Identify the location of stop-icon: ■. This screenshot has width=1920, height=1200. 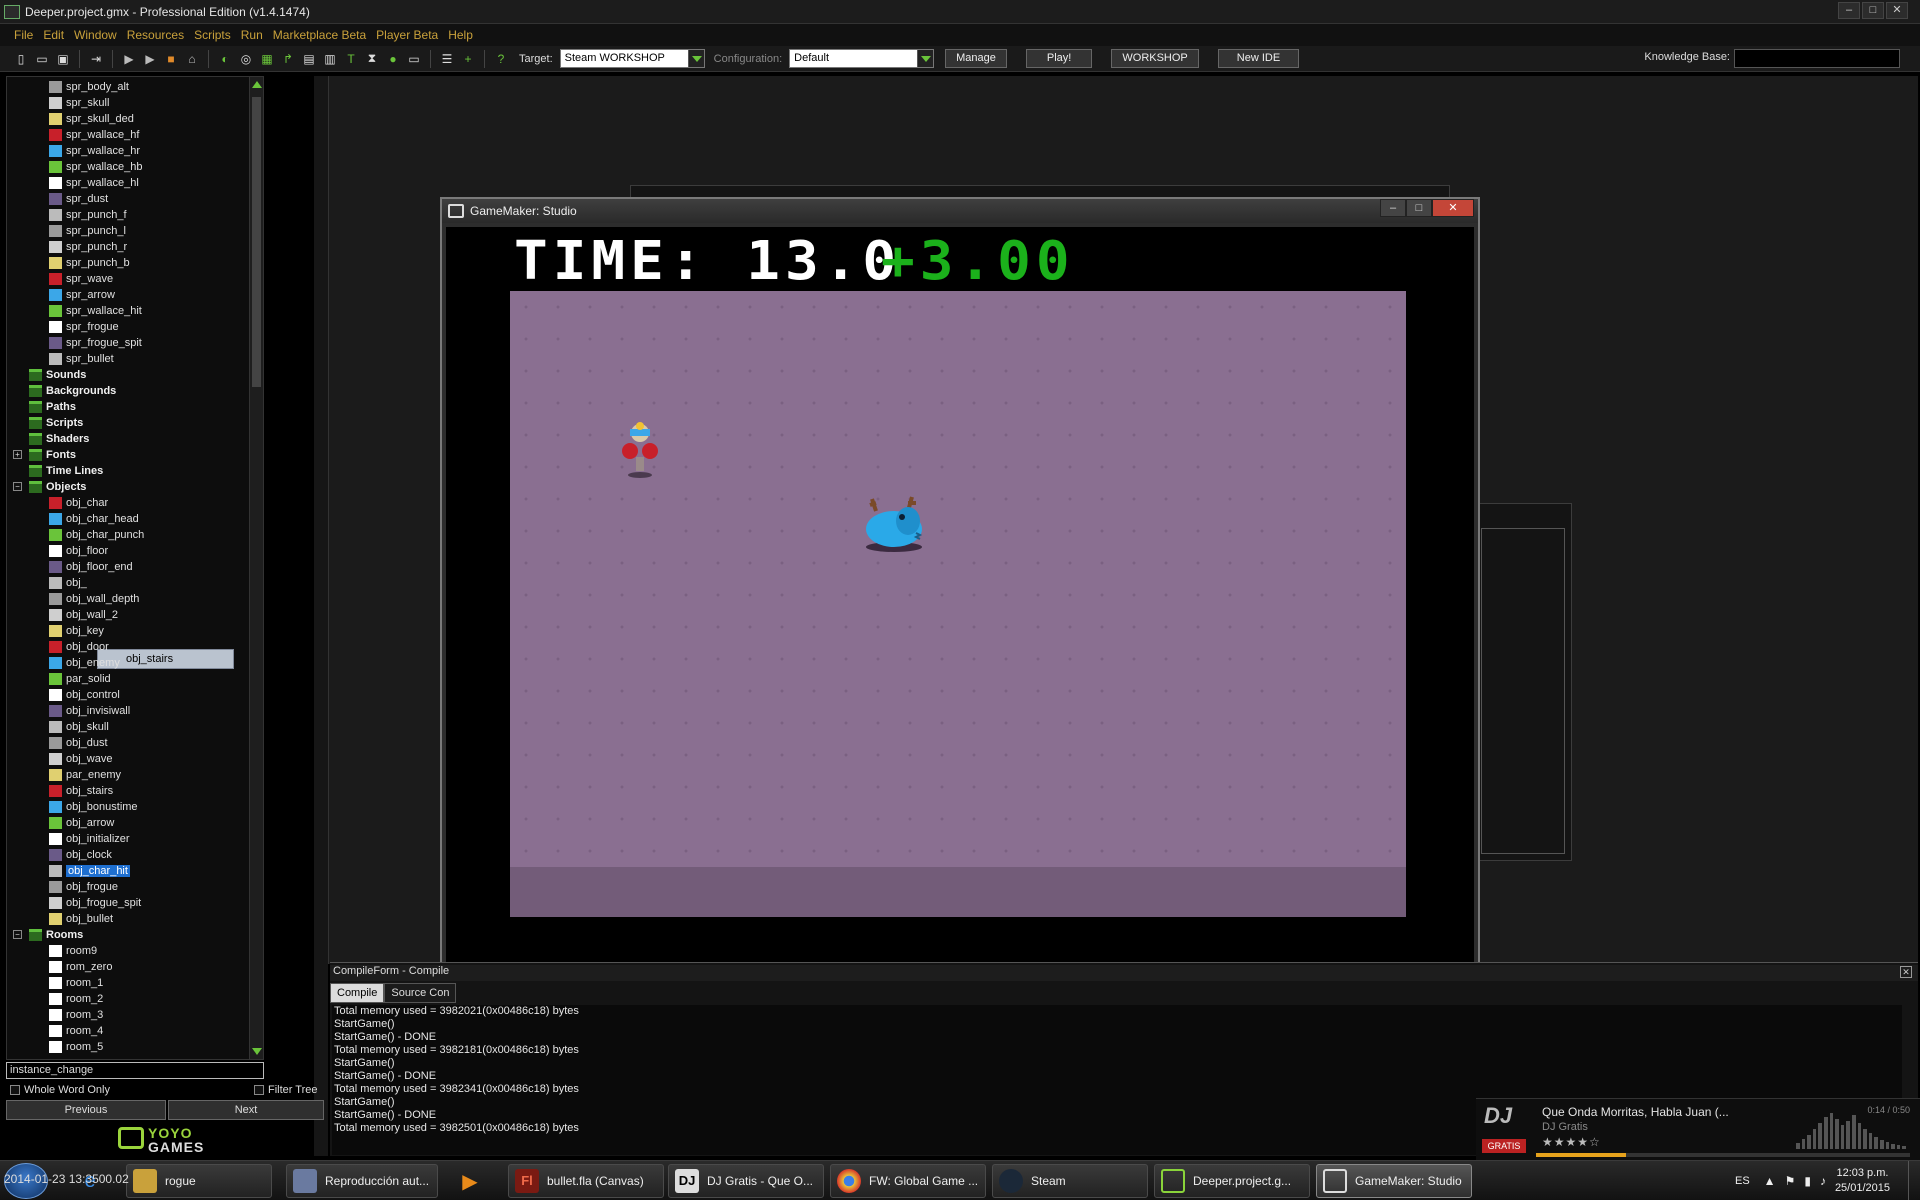
(171, 59).